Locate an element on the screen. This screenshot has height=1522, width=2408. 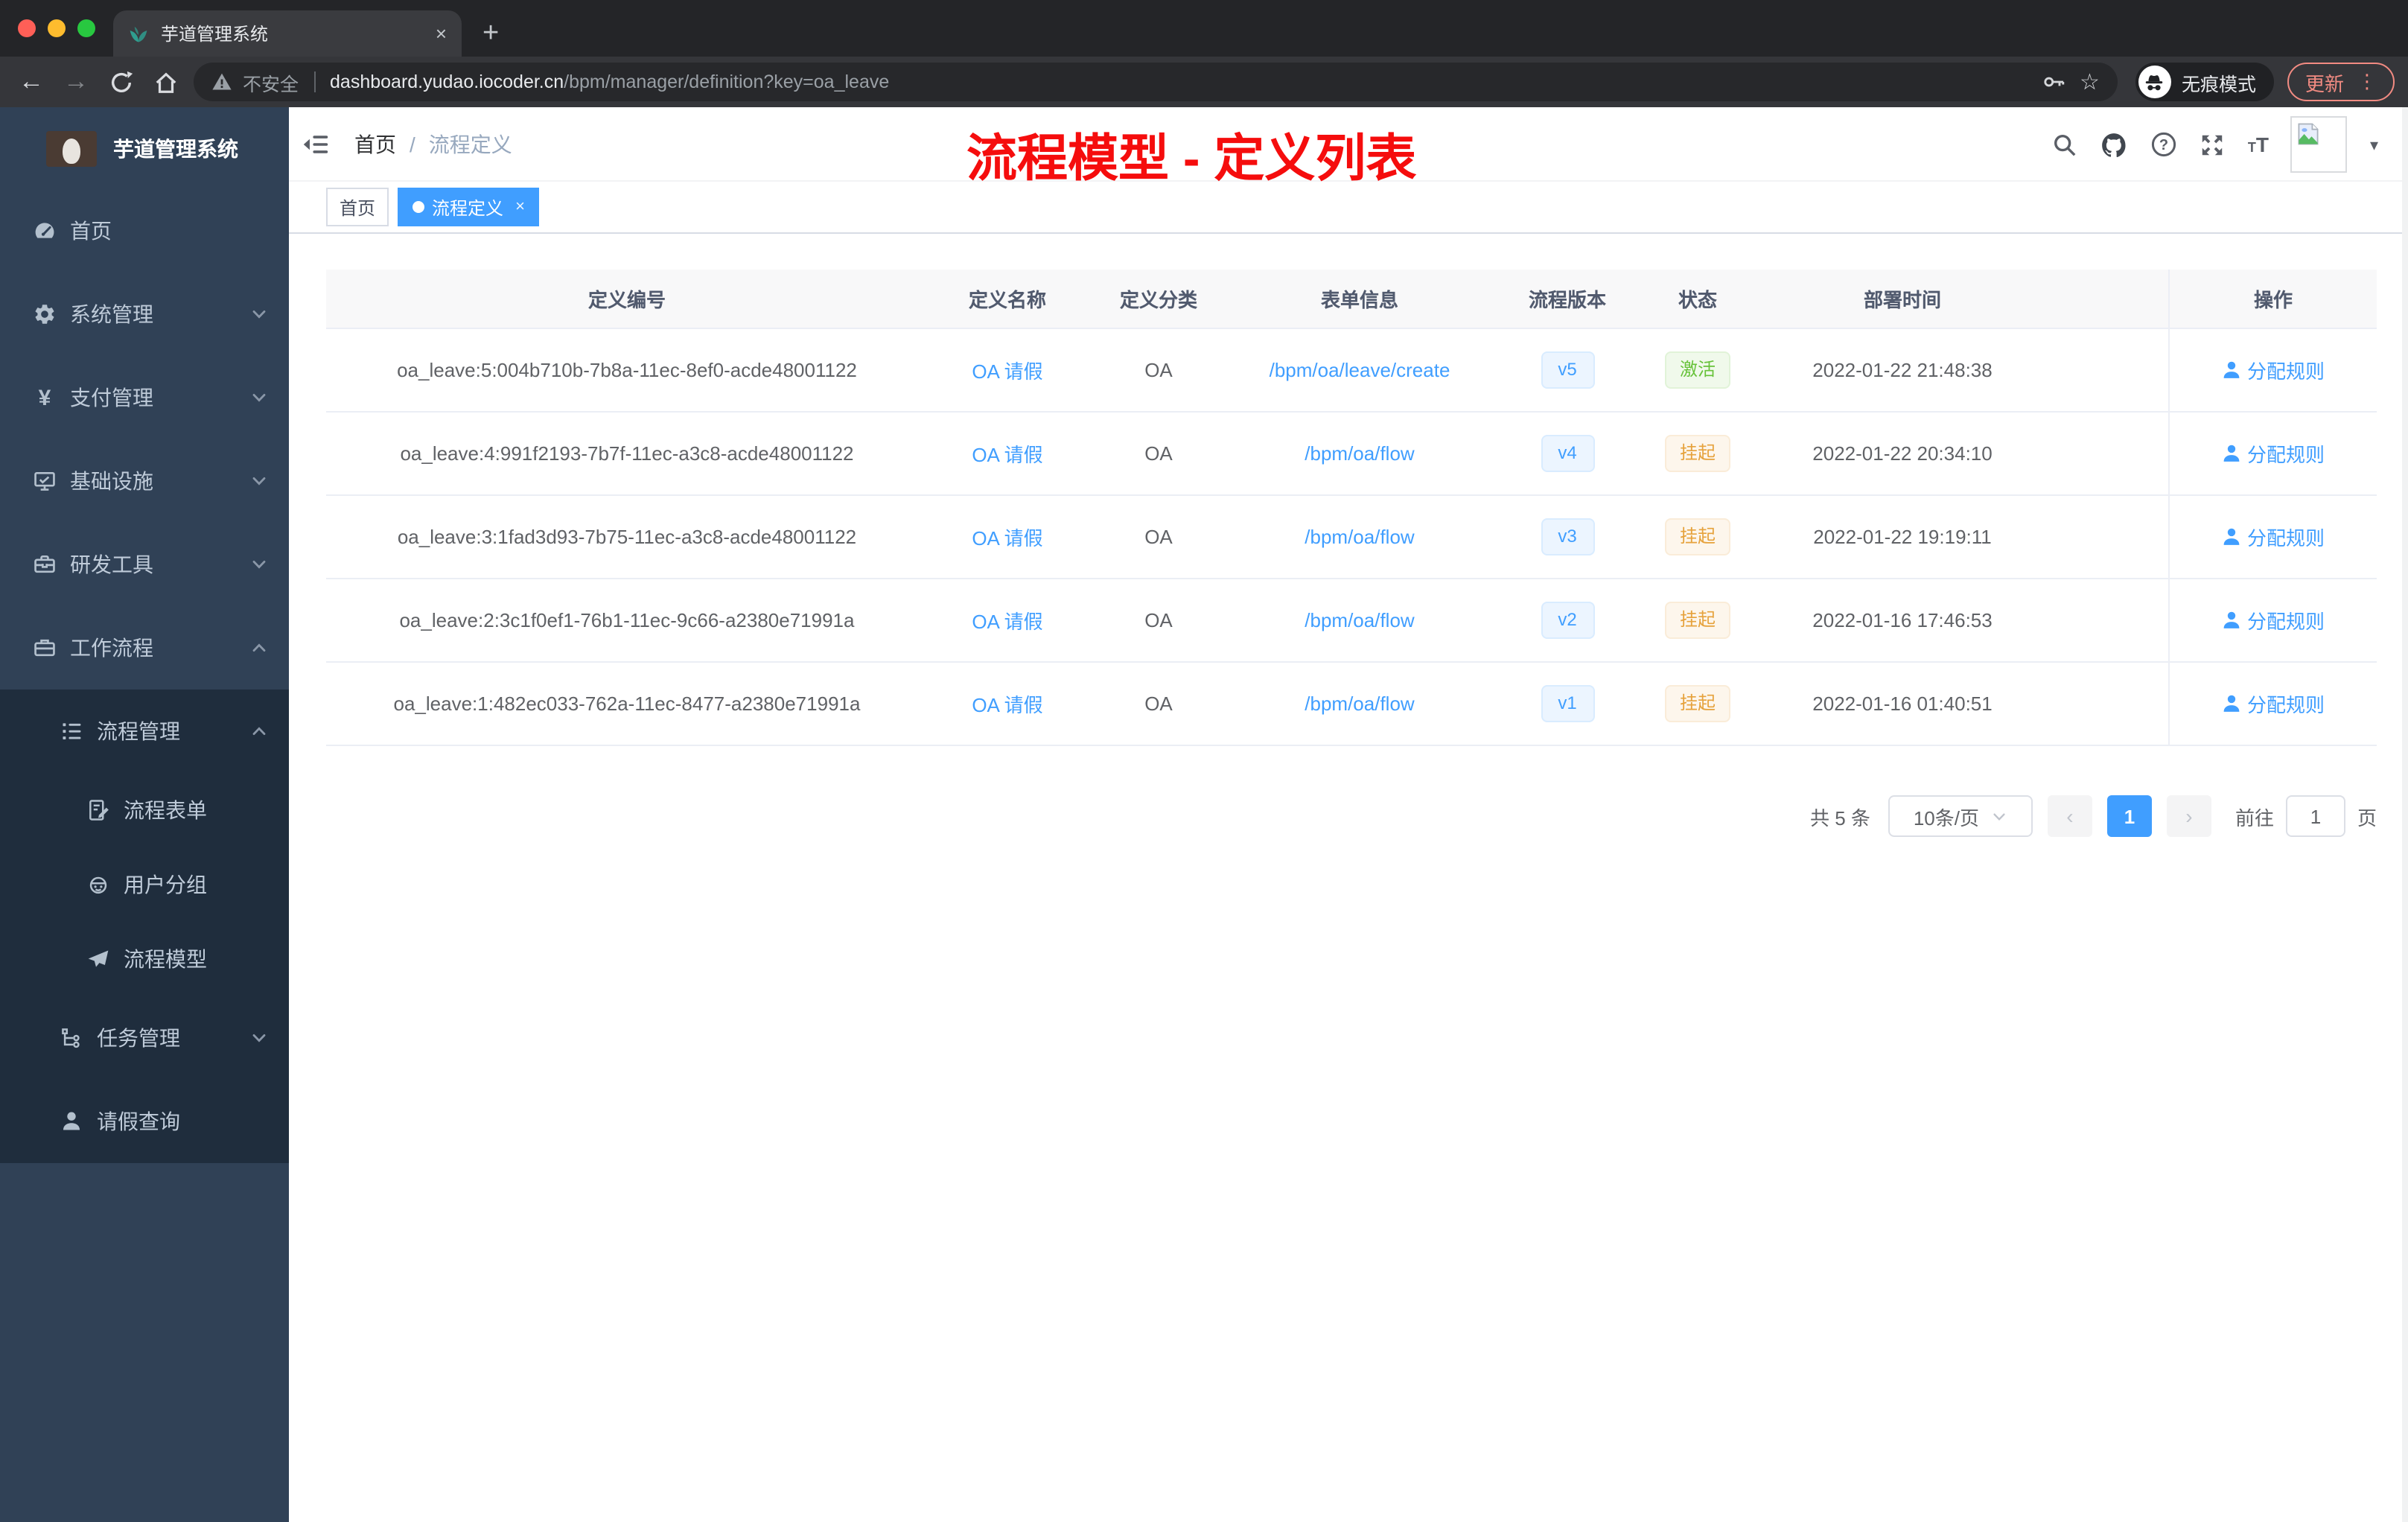
window-scrollbar is located at coordinates (2405, 814).